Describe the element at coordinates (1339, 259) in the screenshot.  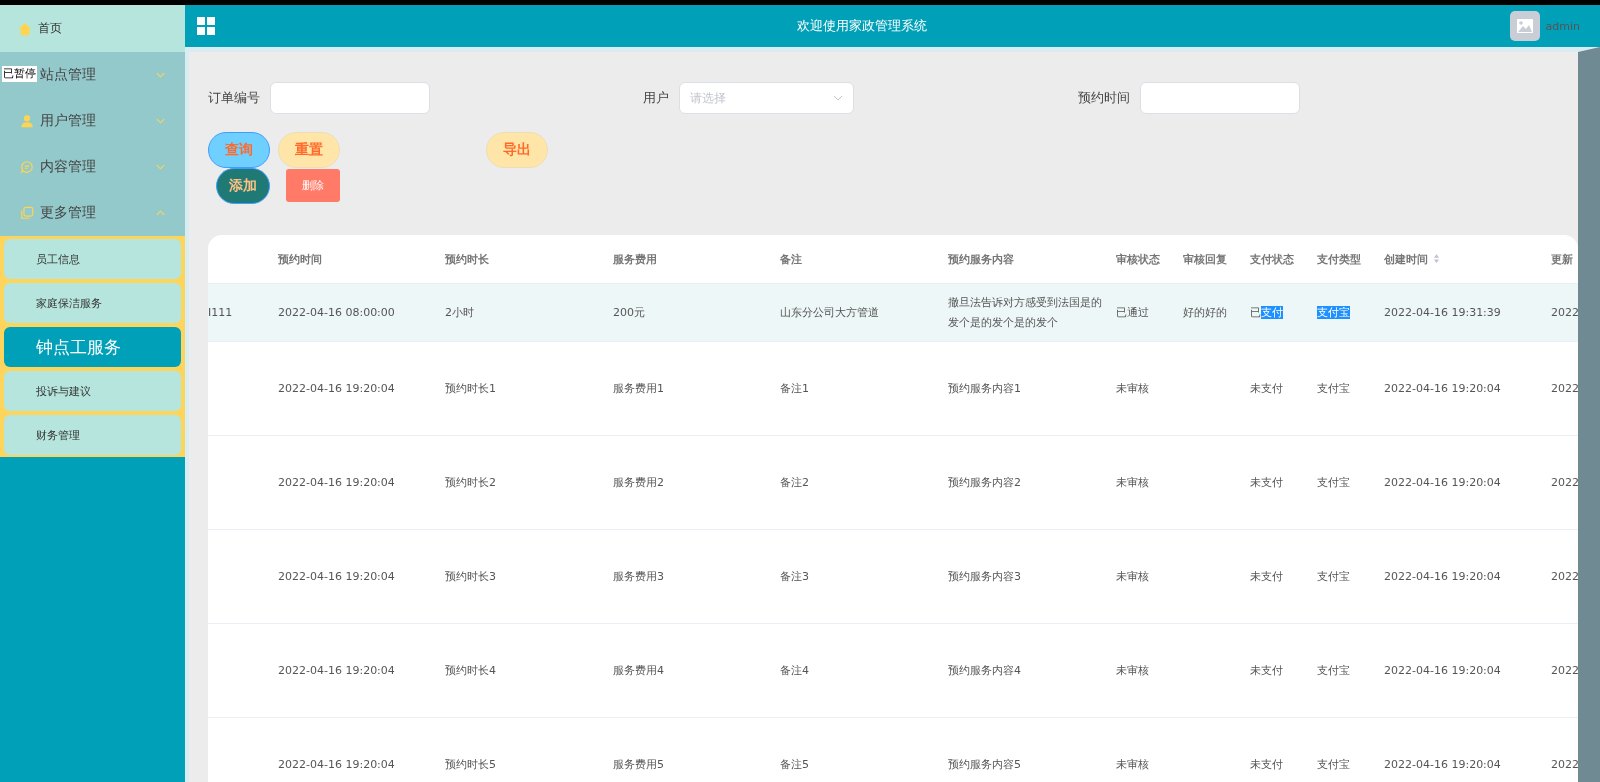
I see `column-header: 支付类型` at that location.